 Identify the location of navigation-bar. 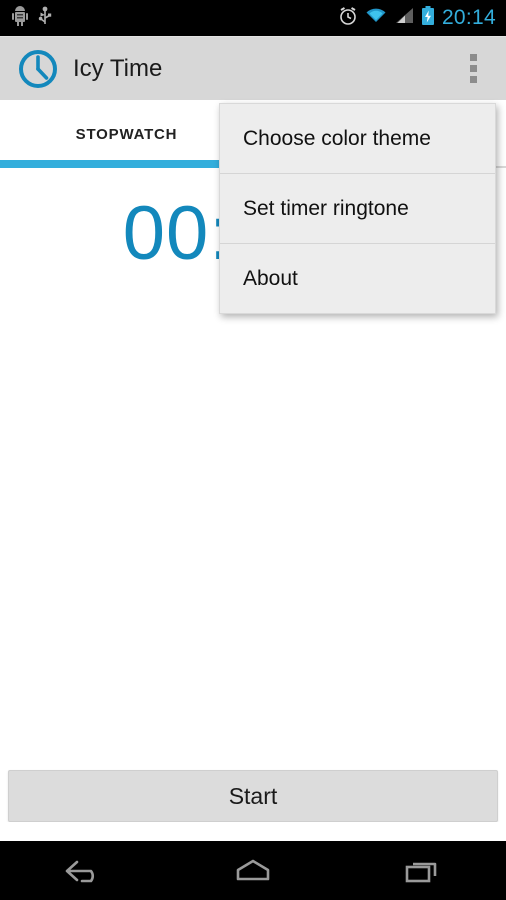
(253, 870).